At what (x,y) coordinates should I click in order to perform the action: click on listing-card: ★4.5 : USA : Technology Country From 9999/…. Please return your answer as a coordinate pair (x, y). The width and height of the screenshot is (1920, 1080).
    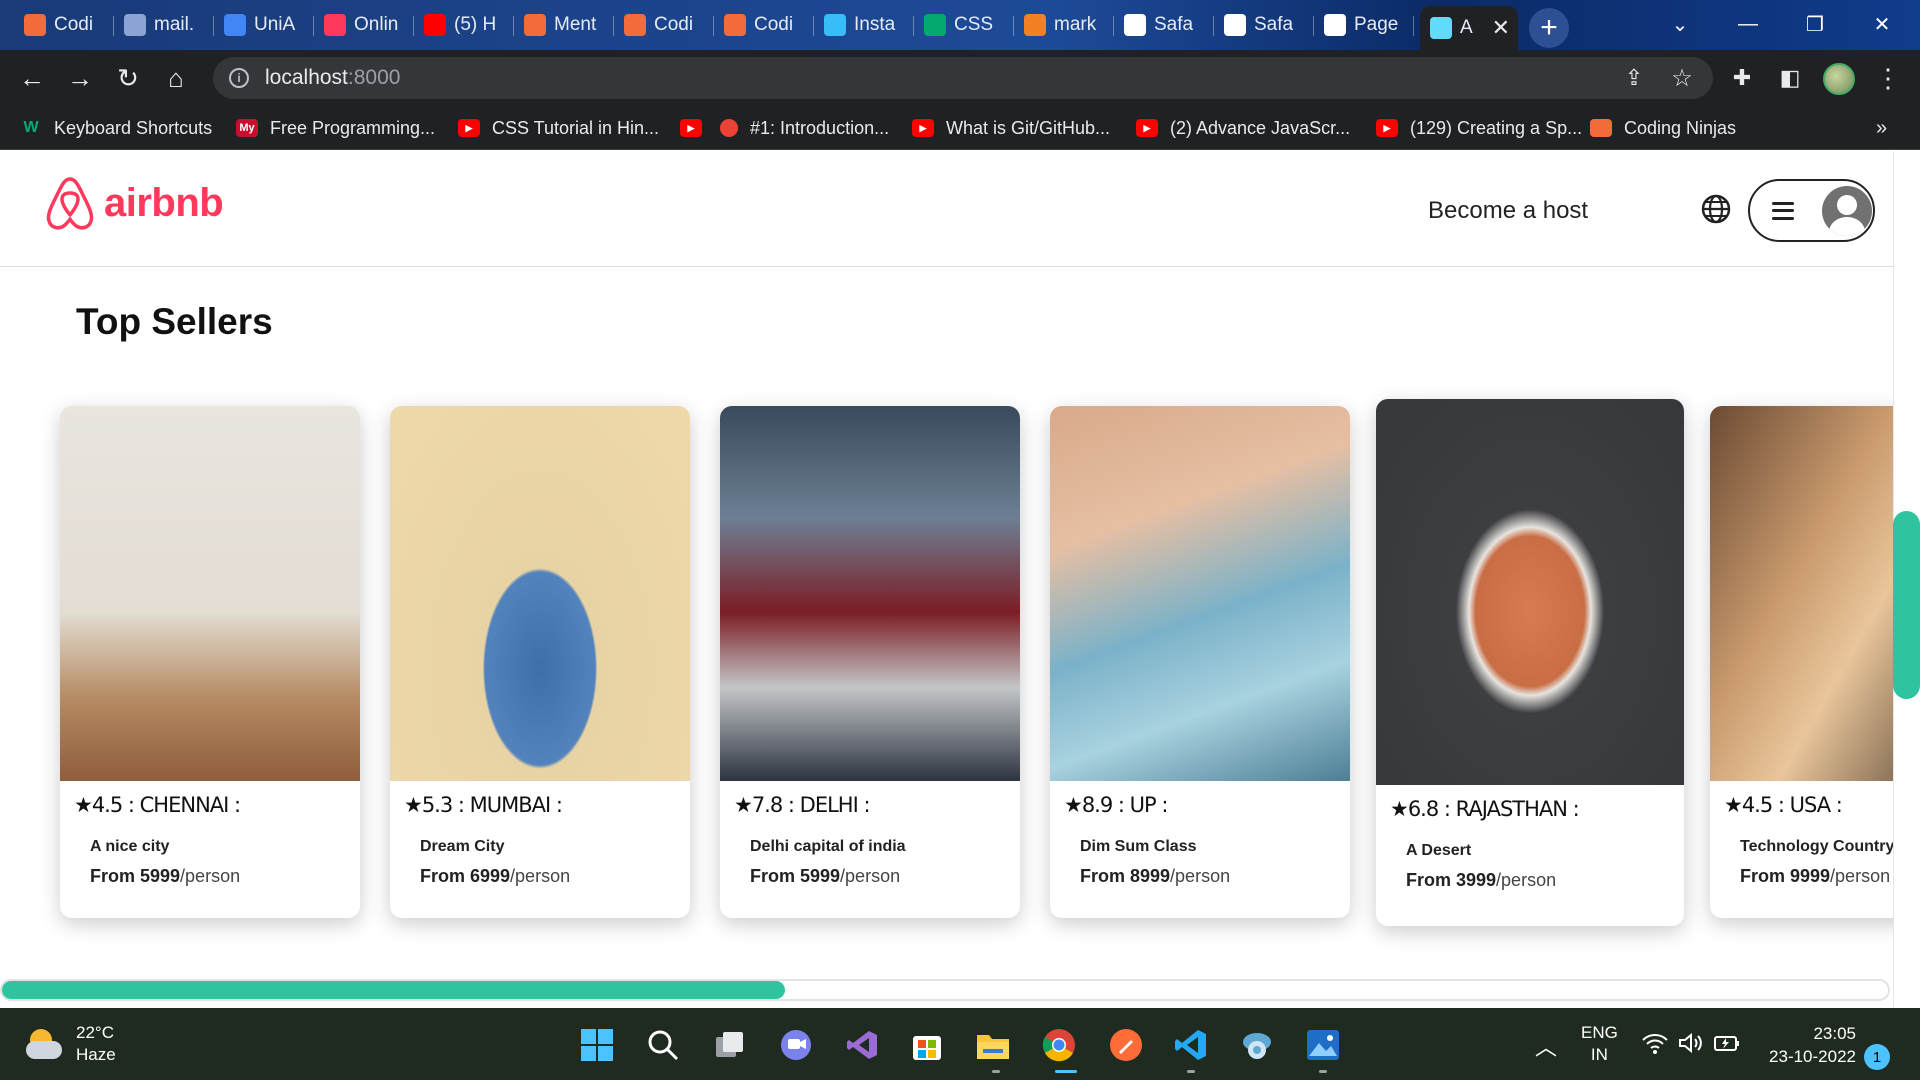
    Looking at the image, I should click on (1801, 662).